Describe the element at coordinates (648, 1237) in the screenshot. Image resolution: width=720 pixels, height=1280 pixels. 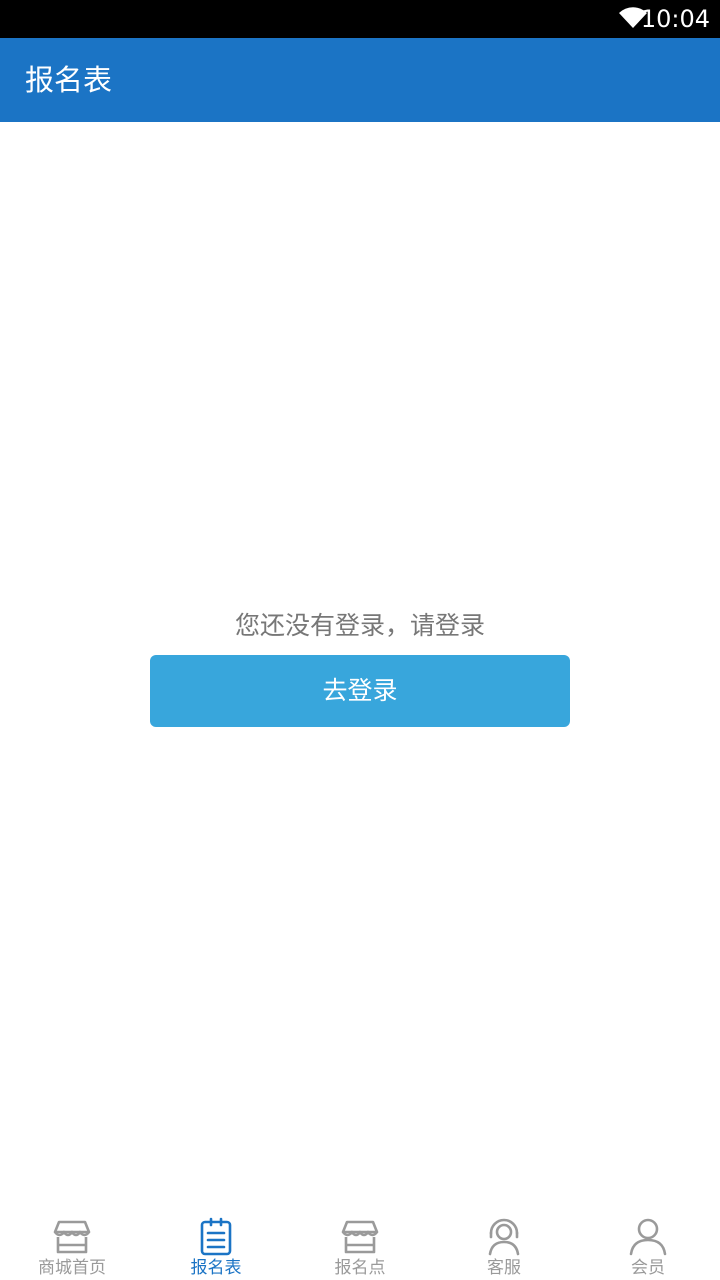
I see `user-icon` at that location.